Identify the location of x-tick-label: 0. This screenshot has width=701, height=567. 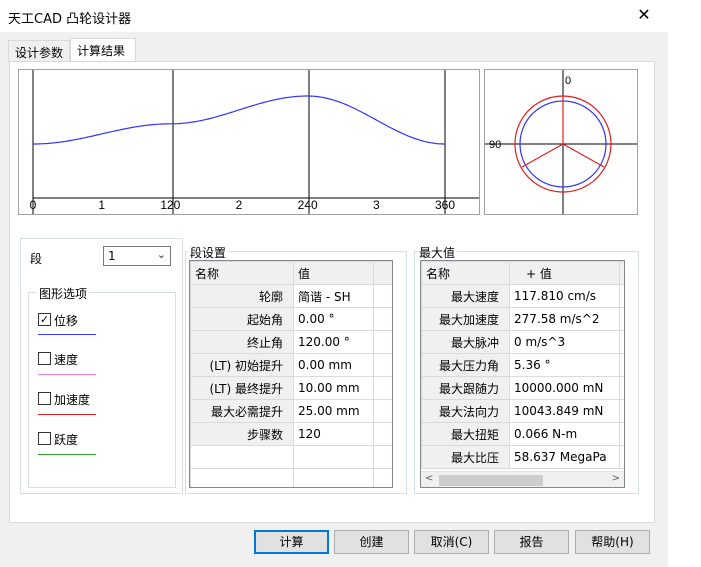
(33, 205).